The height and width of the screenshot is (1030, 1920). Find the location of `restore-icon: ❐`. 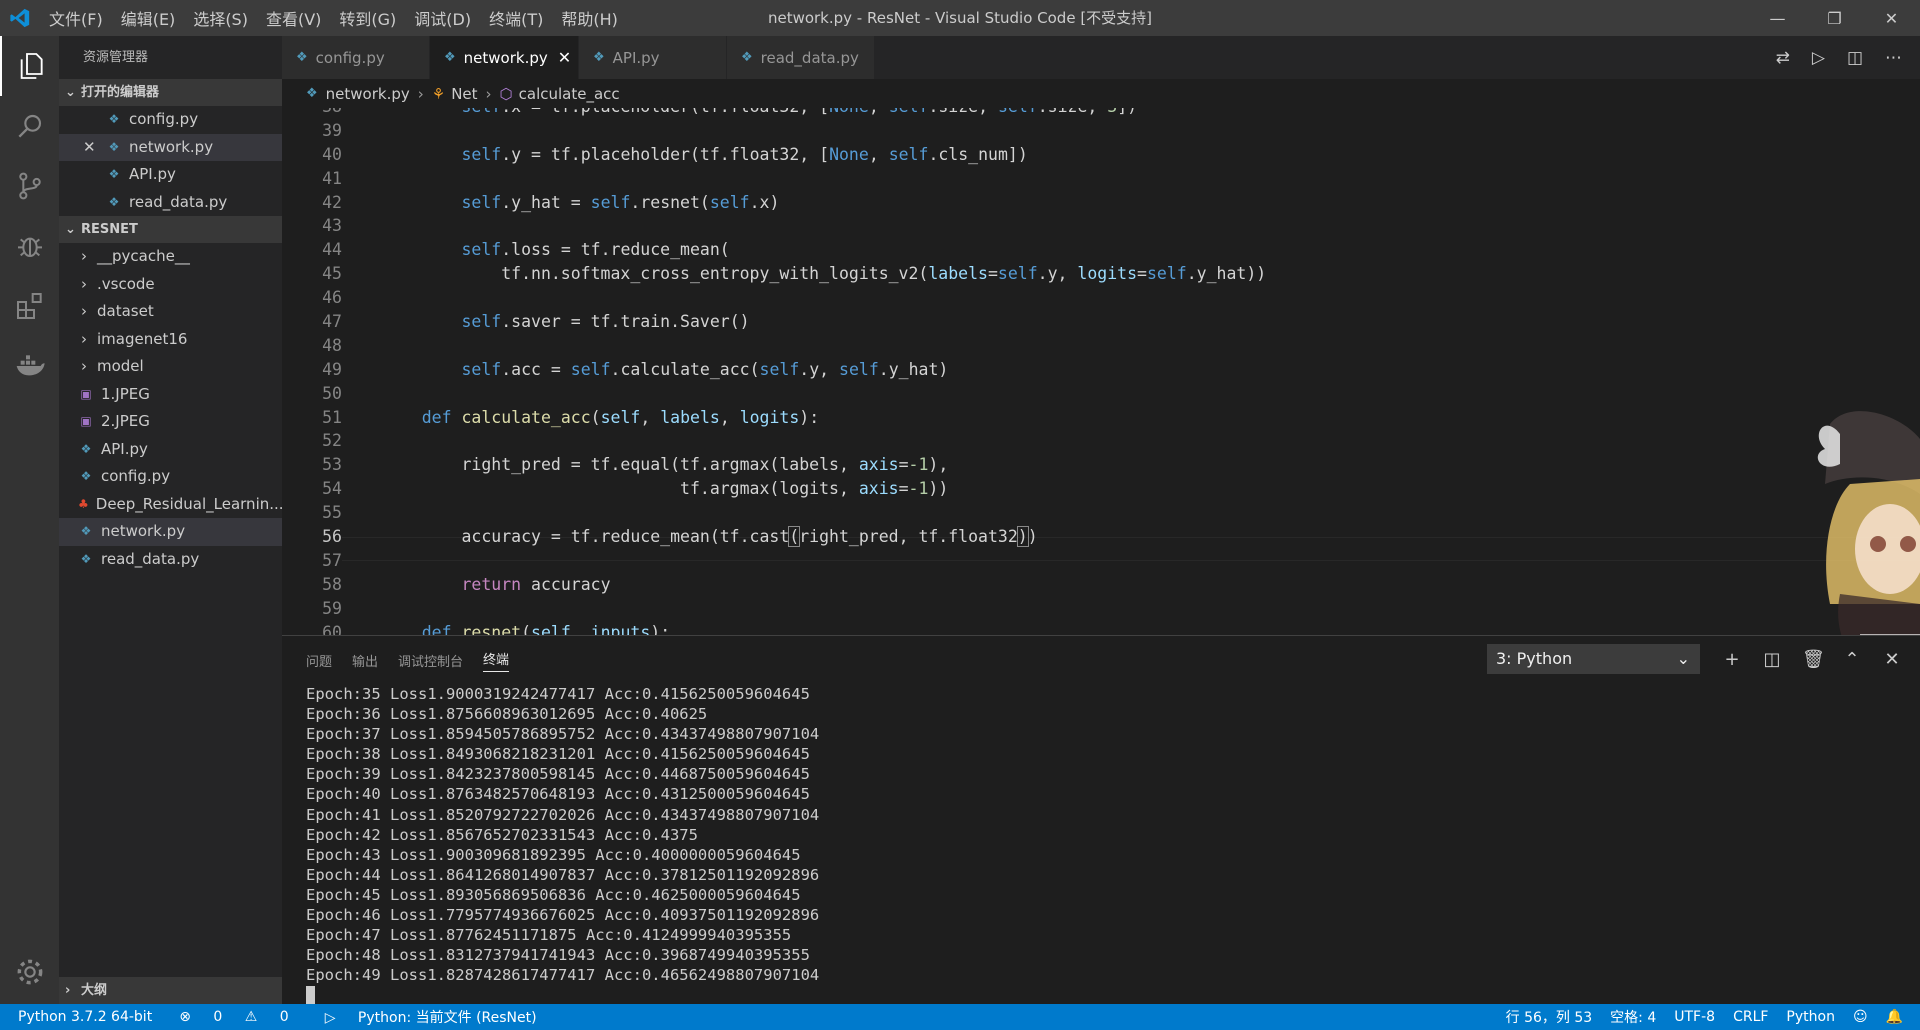

restore-icon: ❐ is located at coordinates (1834, 18).